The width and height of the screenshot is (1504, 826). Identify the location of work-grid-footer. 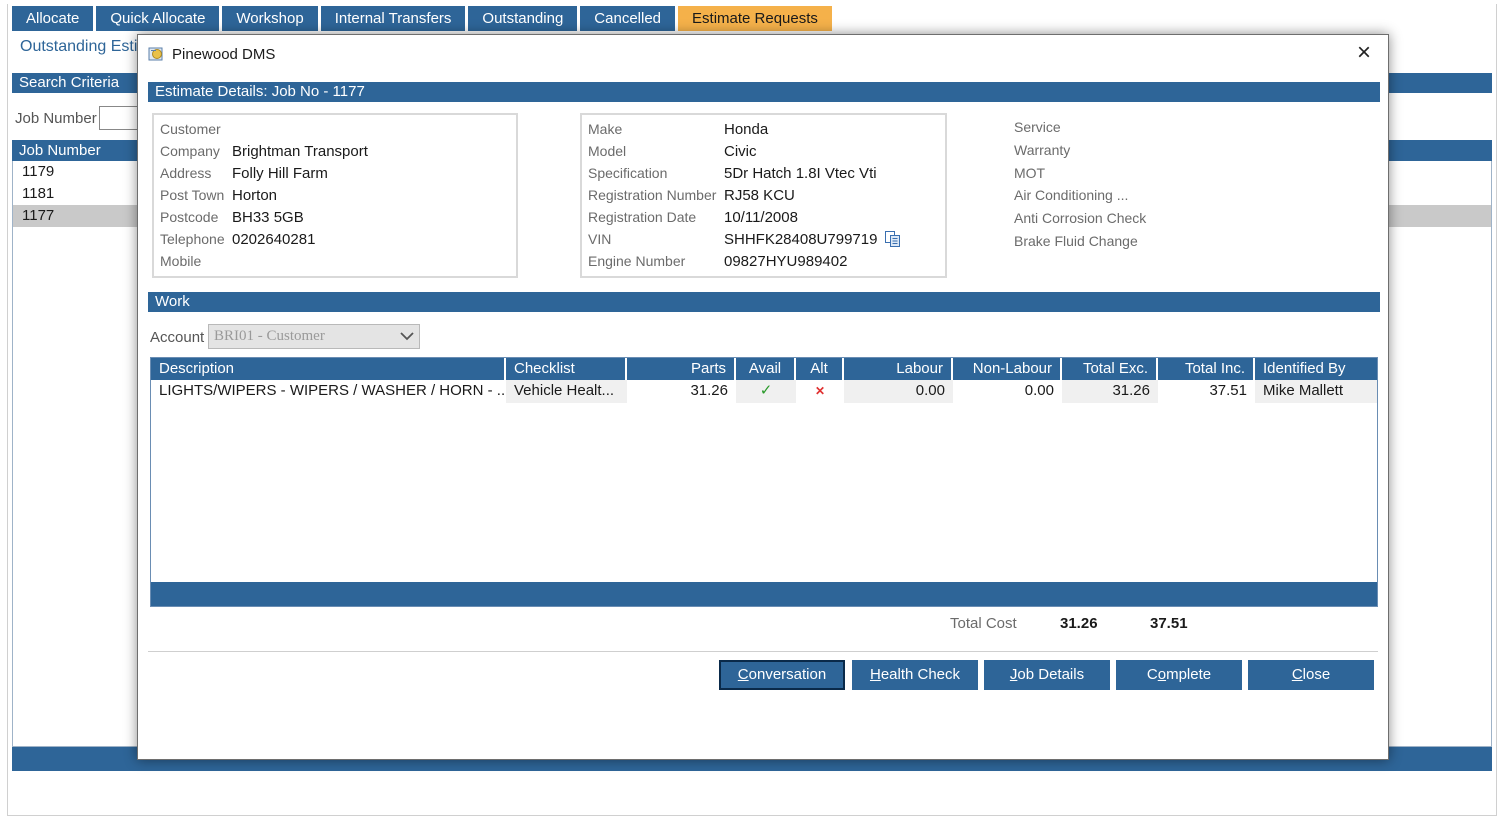
(764, 594).